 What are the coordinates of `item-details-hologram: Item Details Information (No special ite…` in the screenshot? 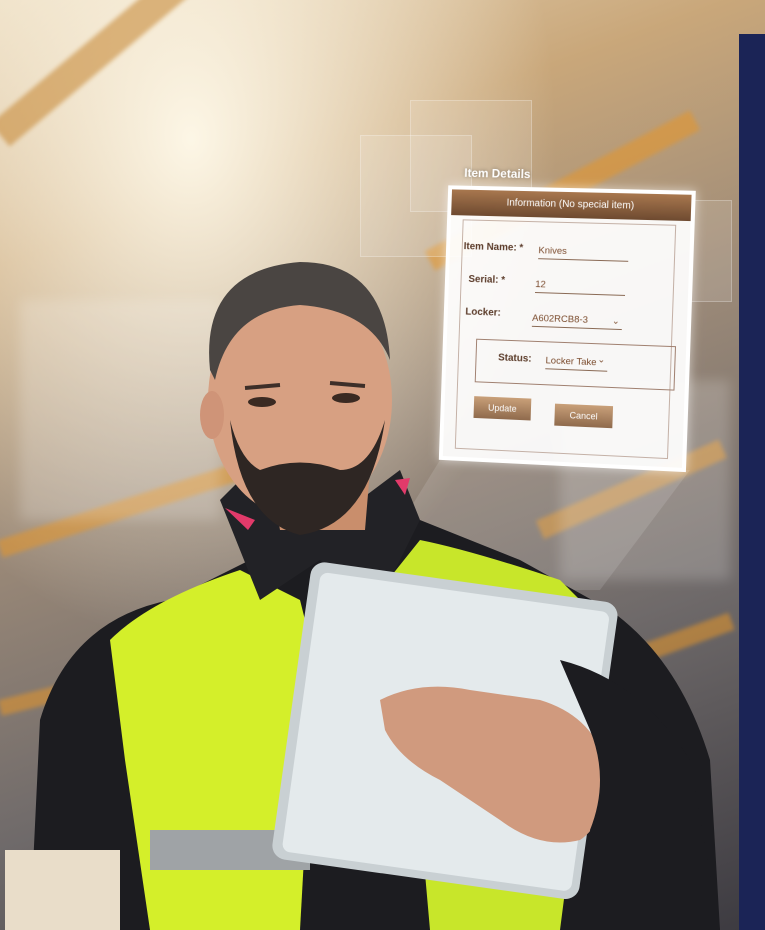 It's located at (567, 320).